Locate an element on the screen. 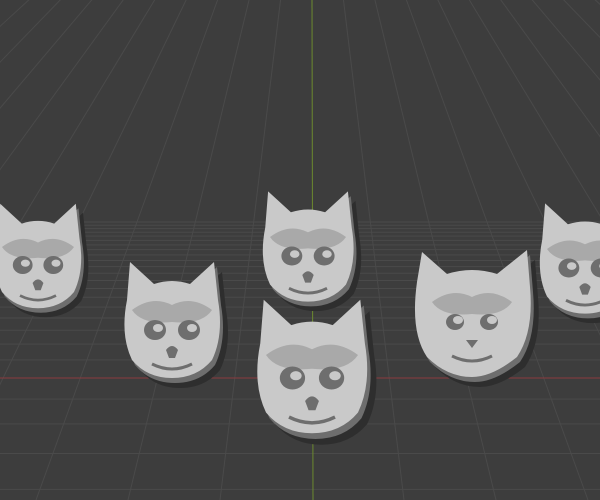  cat-skull-left-edge is located at coordinates (44, 260).